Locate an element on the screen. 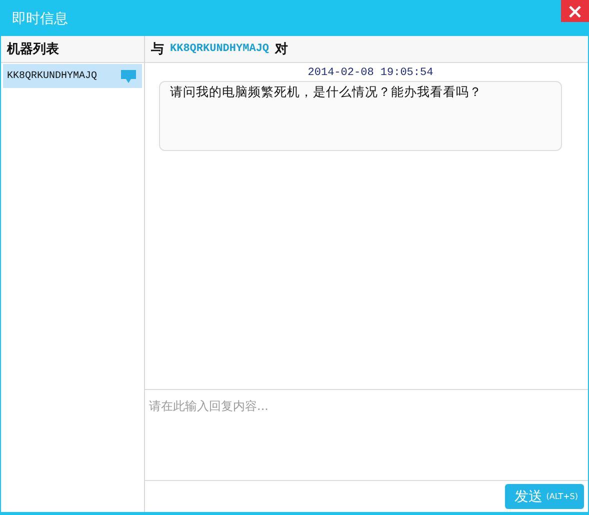 The height and width of the screenshot is (515, 589). chat-header-label: 对 is located at coordinates (281, 49).